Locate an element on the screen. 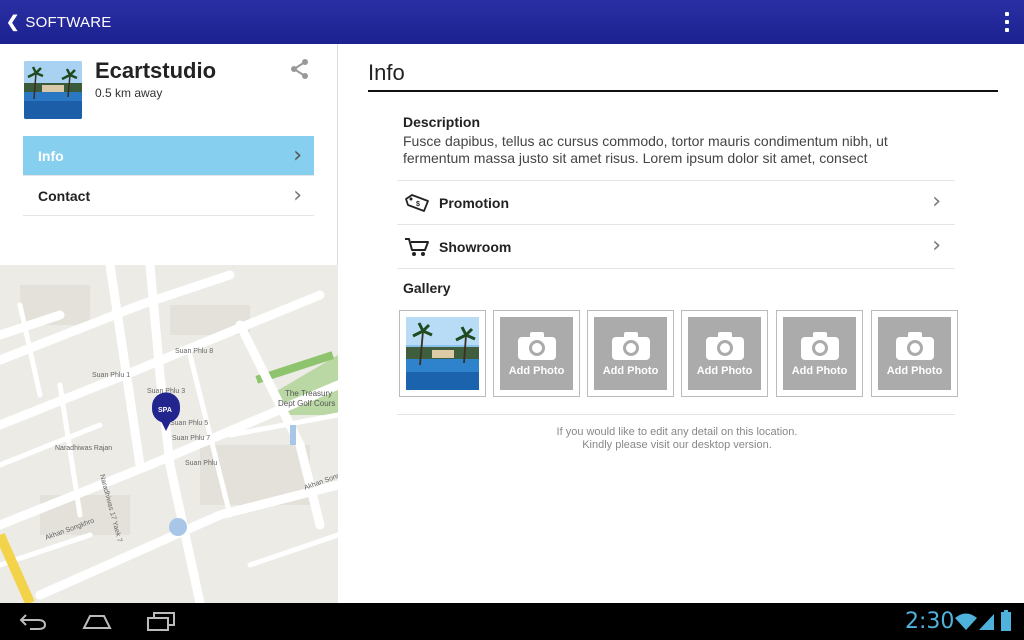  back-button: ❮ SOFTWARE is located at coordinates (55, 22).